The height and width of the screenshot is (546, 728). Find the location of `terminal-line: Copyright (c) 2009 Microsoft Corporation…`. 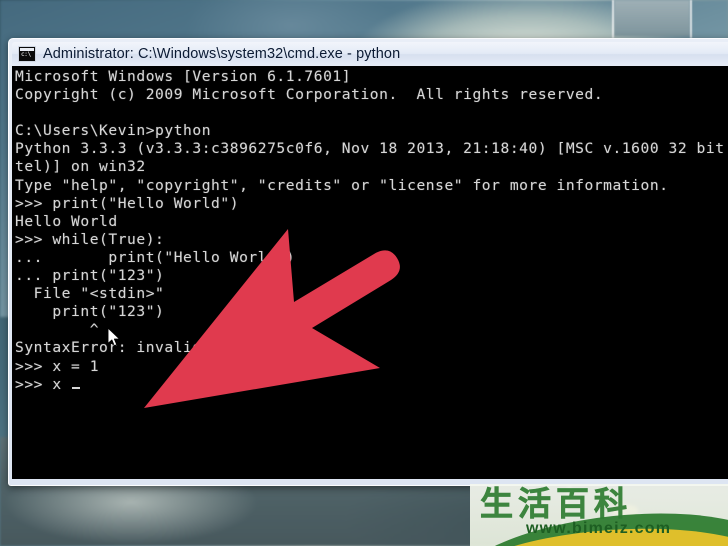

terminal-line: Copyright (c) 2009 Microsoft Corporation… is located at coordinates (309, 95).